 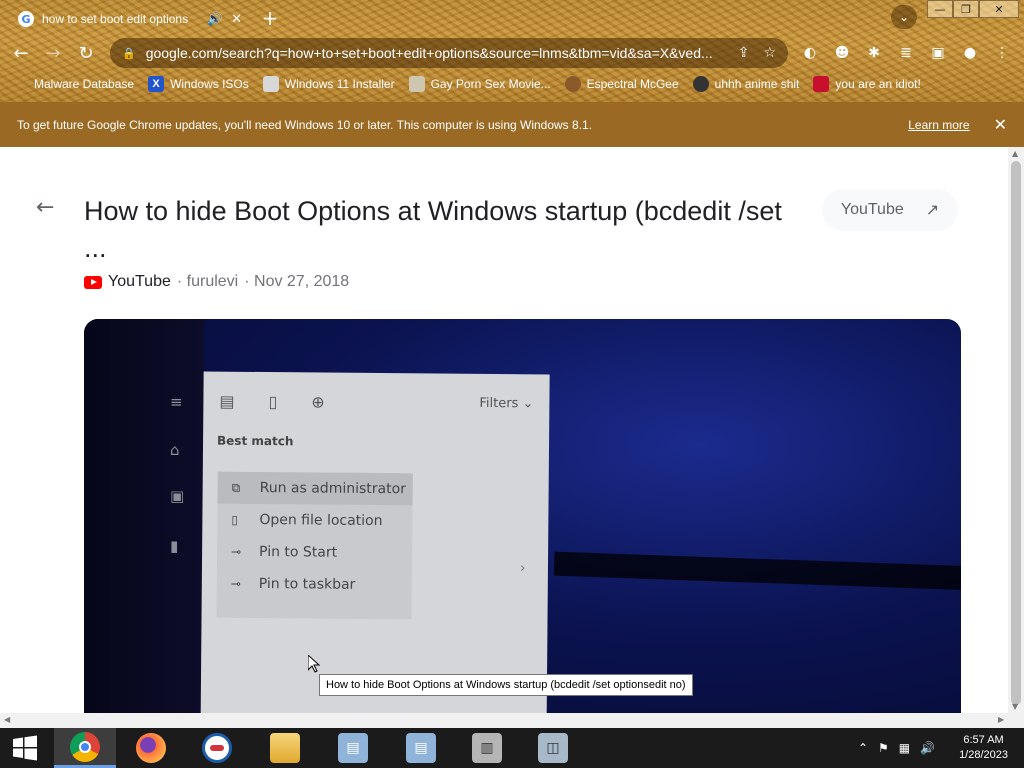 I want to click on video-left-bar, so click(x=144, y=516).